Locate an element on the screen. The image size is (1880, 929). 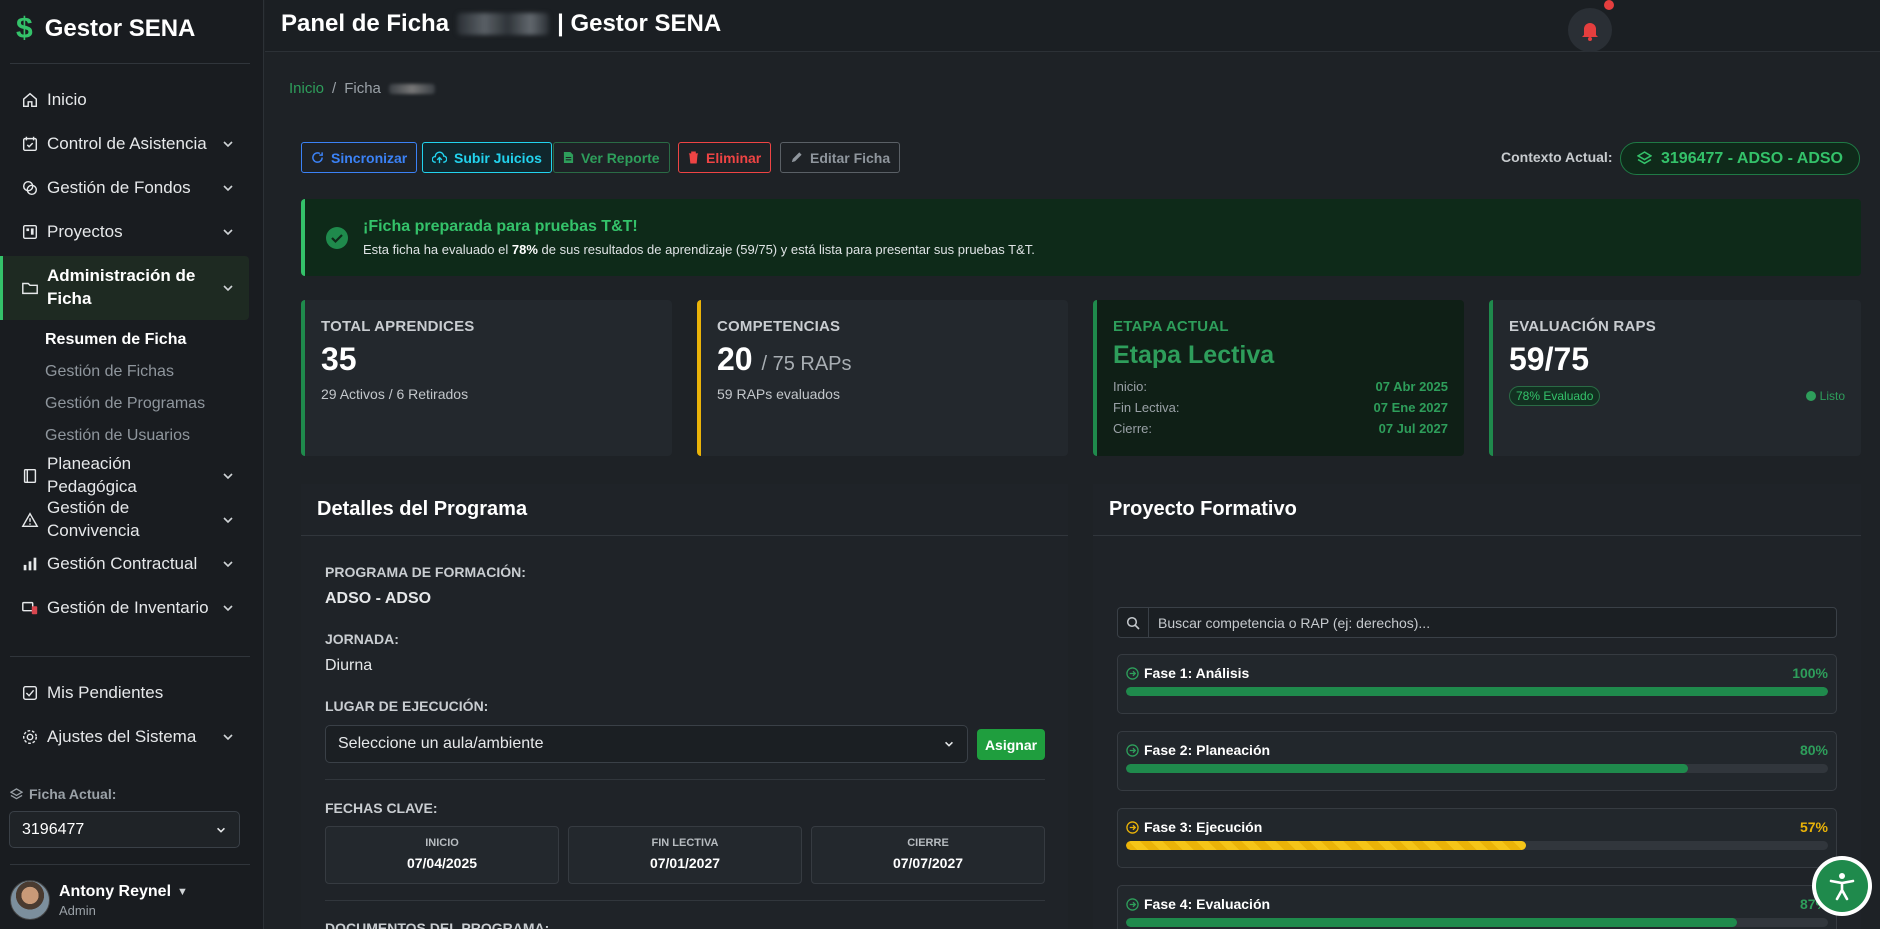
stat-value: 20 is located at coordinates (735, 359).